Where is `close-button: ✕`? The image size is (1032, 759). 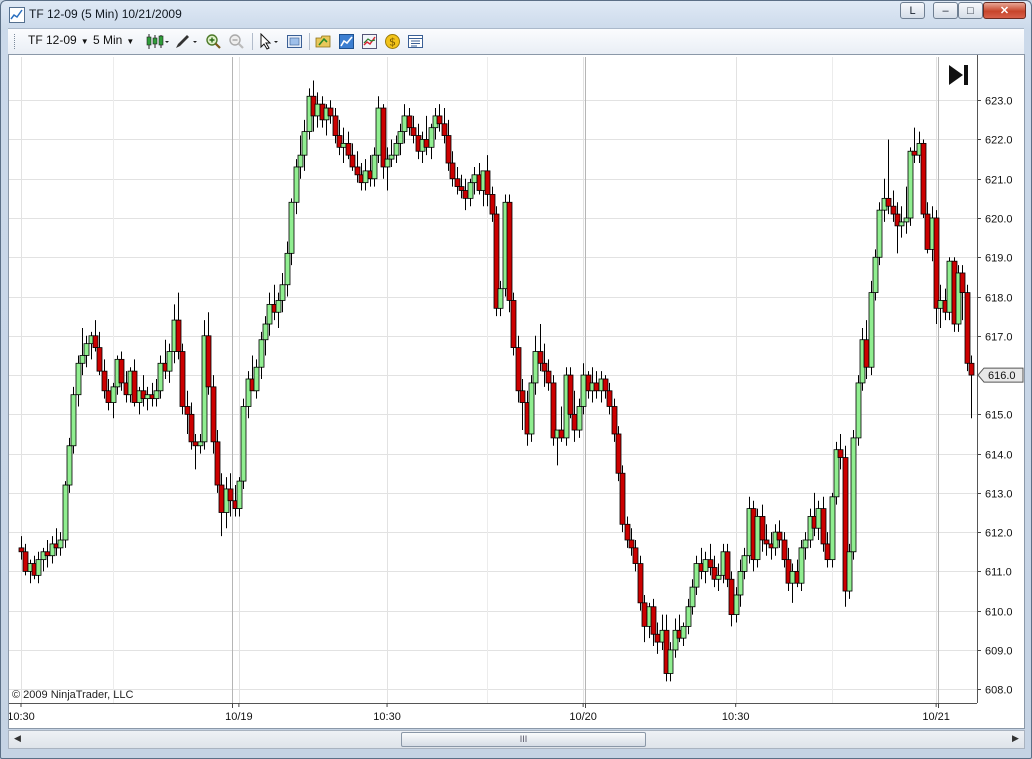
close-button: ✕ is located at coordinates (1004, 10).